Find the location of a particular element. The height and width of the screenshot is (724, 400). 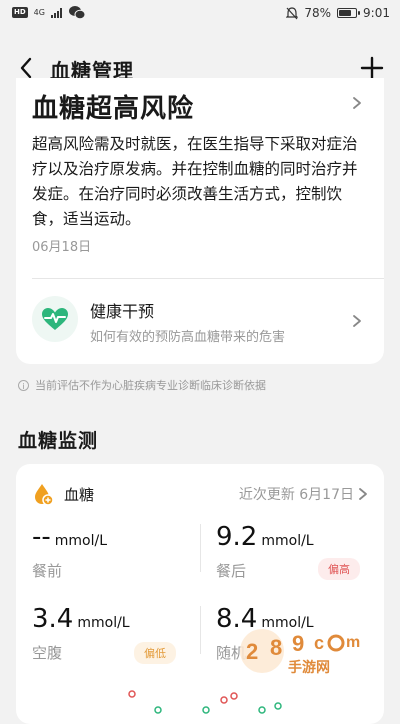

reading-value: 3.4 is located at coordinates (53, 619).